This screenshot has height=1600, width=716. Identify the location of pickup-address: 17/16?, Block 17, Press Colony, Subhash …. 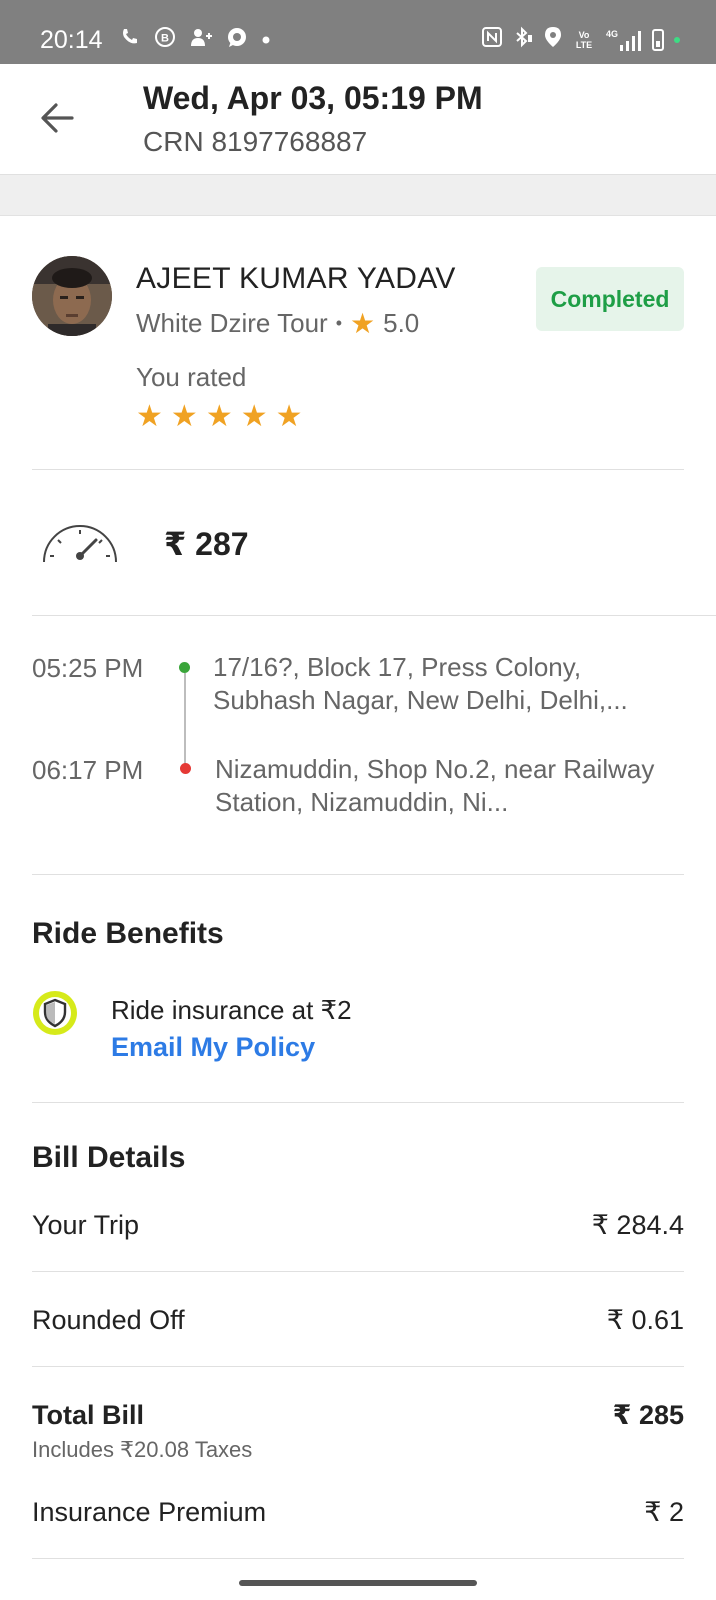
(420, 683).